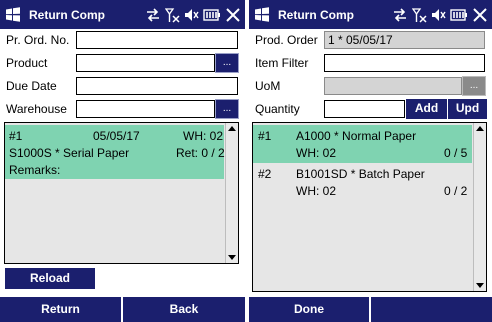  I want to click on quantity-label: Quantity, so click(277, 109).